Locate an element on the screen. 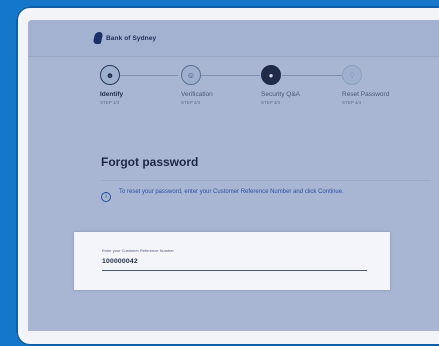  step-label: Security Q&A is located at coordinates (281, 94).